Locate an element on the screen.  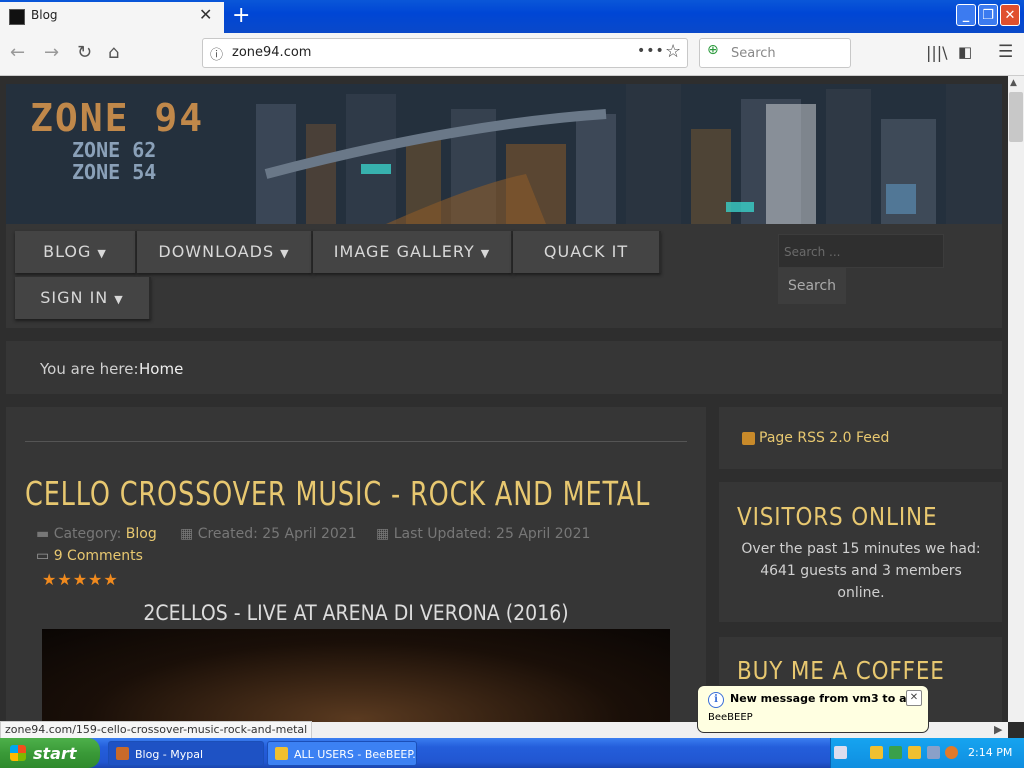
comments-link: ▭ 9 Comments is located at coordinates (89, 556).